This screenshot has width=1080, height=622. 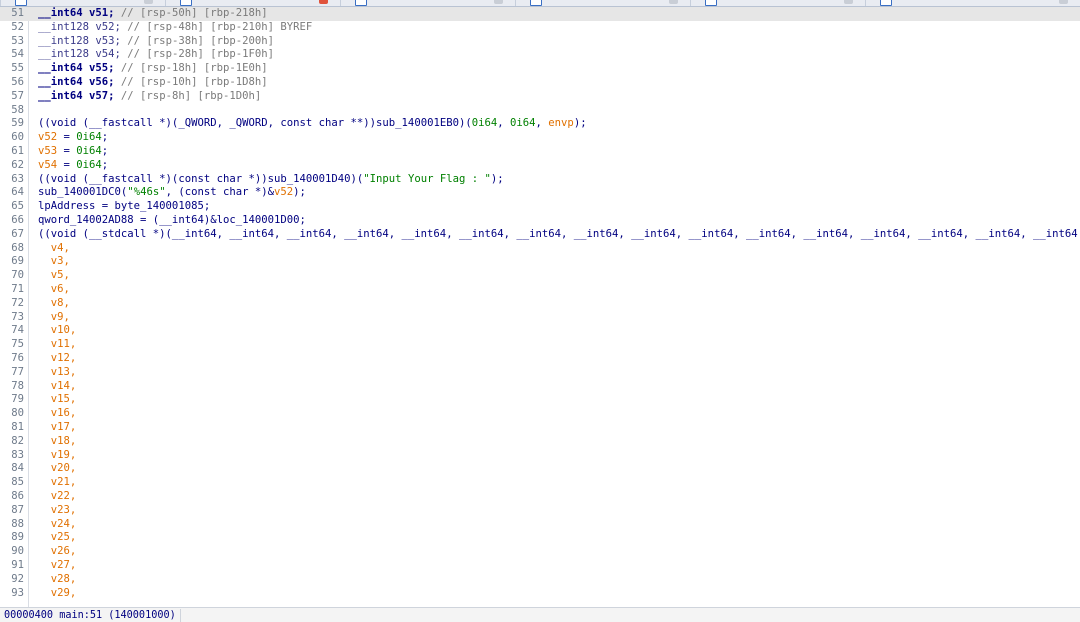 What do you see at coordinates (149, 97) in the screenshot?
I see `code-text: __int64 v57; // [rsp-8h] [rbp-1D0h]` at bounding box center [149, 97].